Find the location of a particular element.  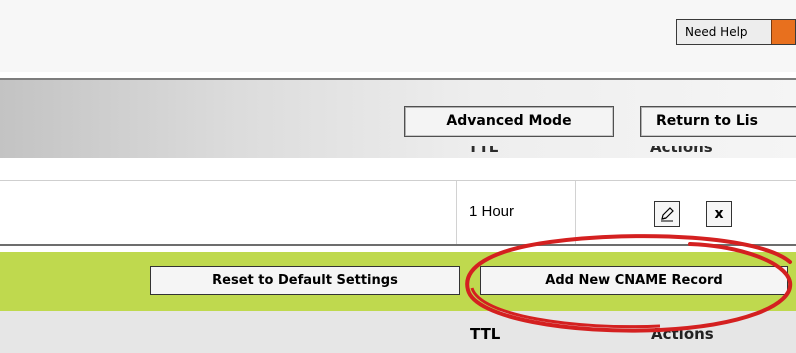

add-cname-record-button: Add New CNAME Record is located at coordinates (634, 280).